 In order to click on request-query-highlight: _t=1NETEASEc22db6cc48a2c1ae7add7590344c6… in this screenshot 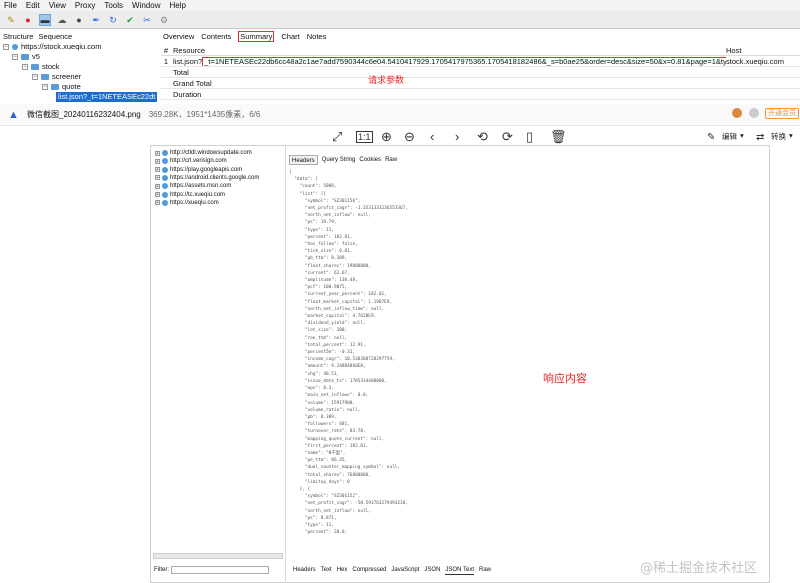, I will do `click(464, 61)`.